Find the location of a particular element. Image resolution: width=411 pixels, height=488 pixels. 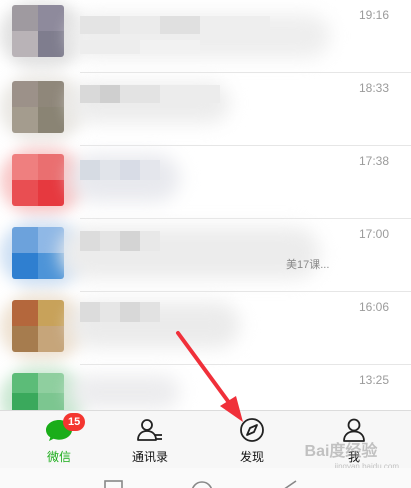

recents-icon is located at coordinates (114, 484).